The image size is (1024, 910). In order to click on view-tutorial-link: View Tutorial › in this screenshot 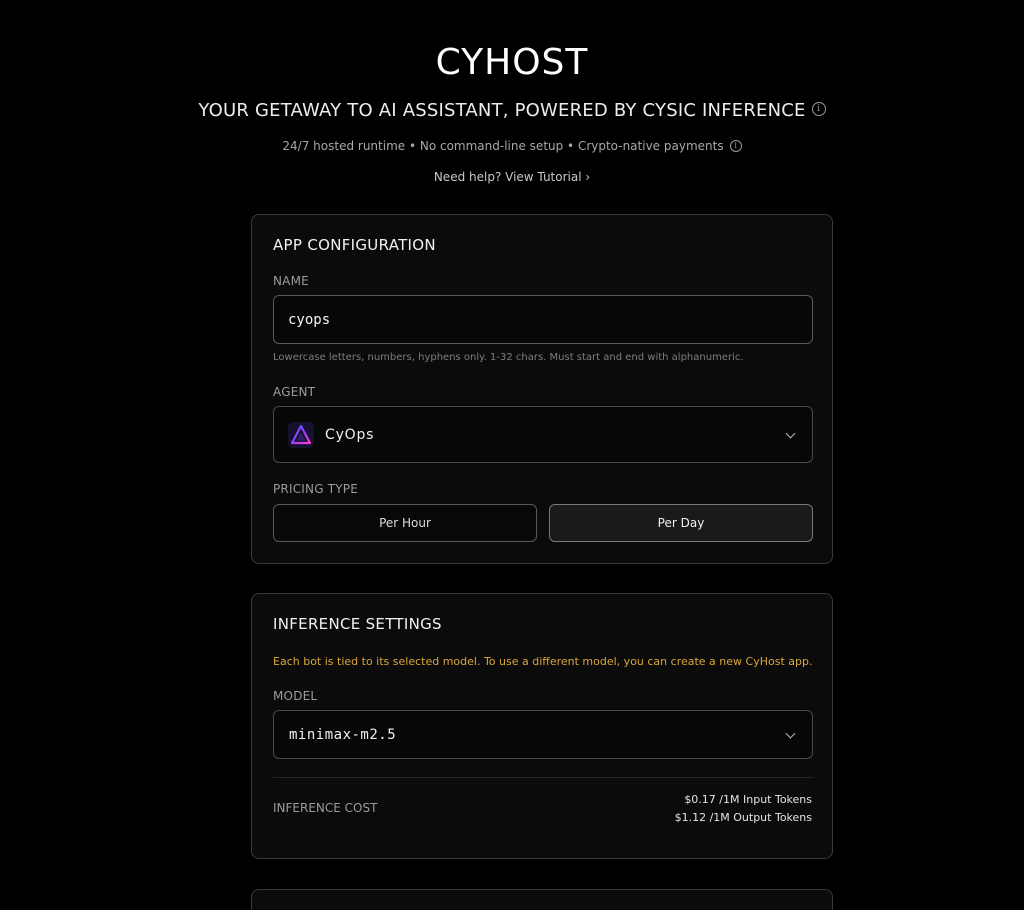, I will do `click(547, 177)`.